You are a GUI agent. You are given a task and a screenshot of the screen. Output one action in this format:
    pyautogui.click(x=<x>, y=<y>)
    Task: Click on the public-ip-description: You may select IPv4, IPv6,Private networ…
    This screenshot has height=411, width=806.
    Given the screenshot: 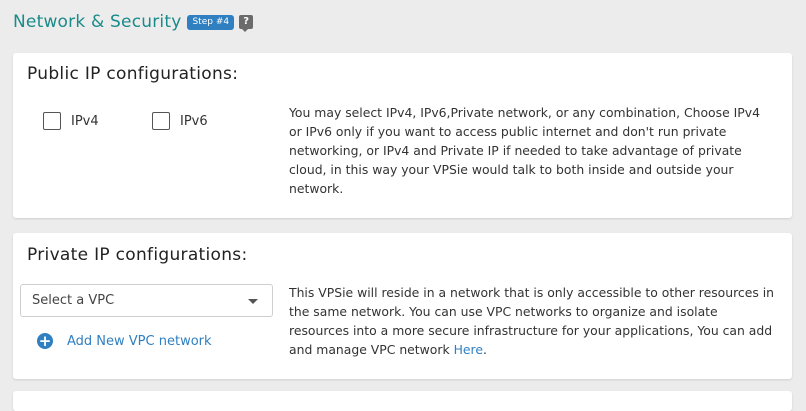 What is the action you would take?
    pyautogui.click(x=524, y=150)
    